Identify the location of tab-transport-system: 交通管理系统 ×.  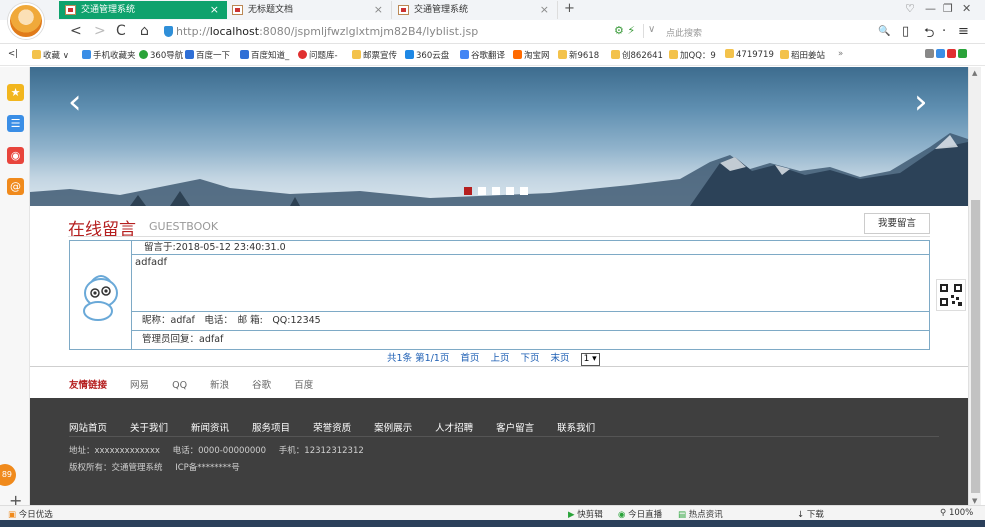
(143, 10).